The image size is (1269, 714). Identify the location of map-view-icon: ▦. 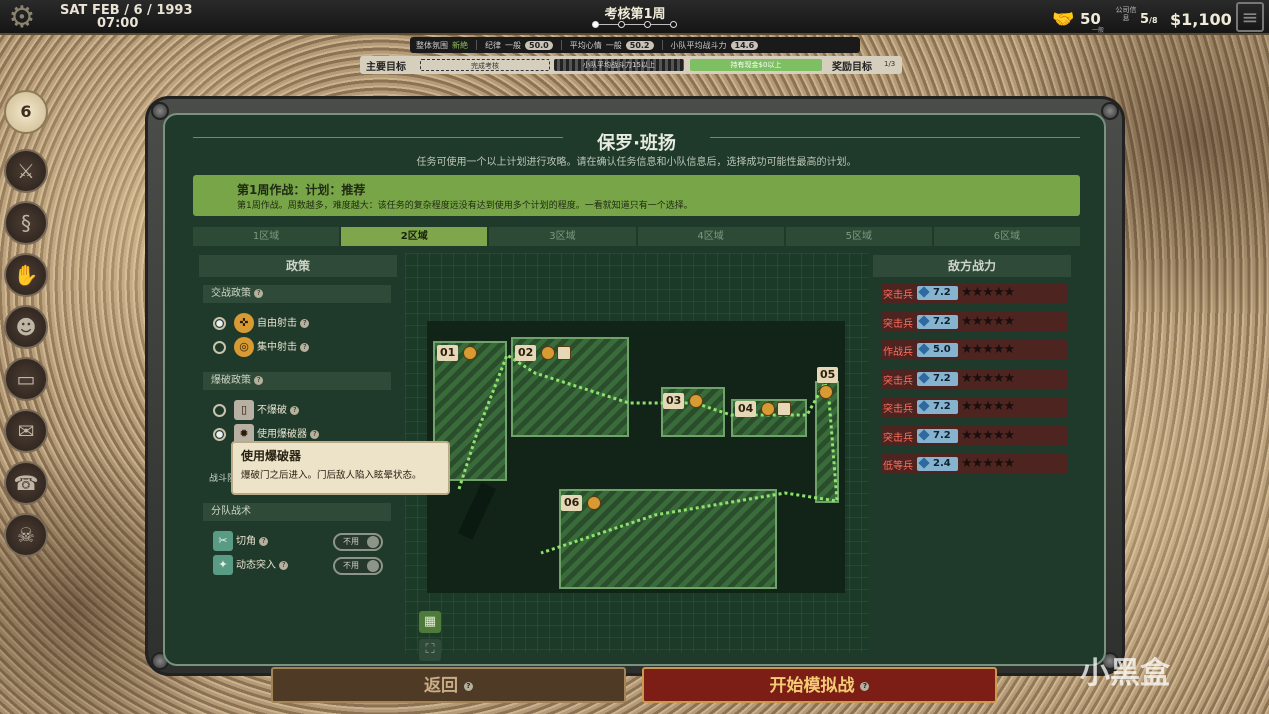
(430, 622).